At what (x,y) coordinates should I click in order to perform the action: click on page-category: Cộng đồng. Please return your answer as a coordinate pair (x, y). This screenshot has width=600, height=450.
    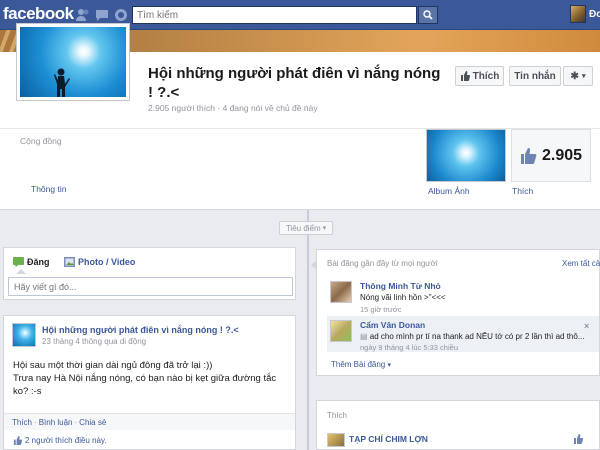
    Looking at the image, I should click on (41, 141).